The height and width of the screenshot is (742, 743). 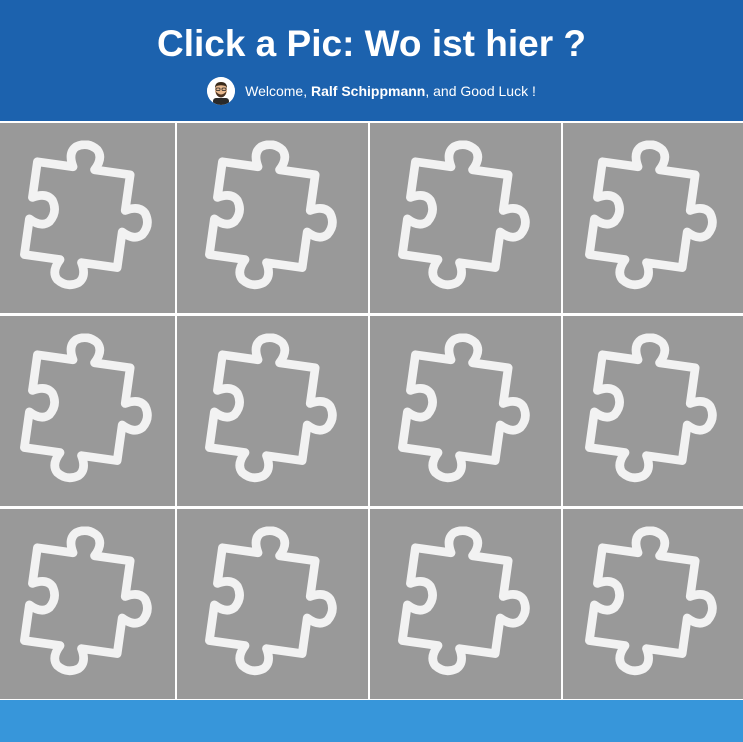 I want to click on user-avatar-icon, so click(x=221, y=91).